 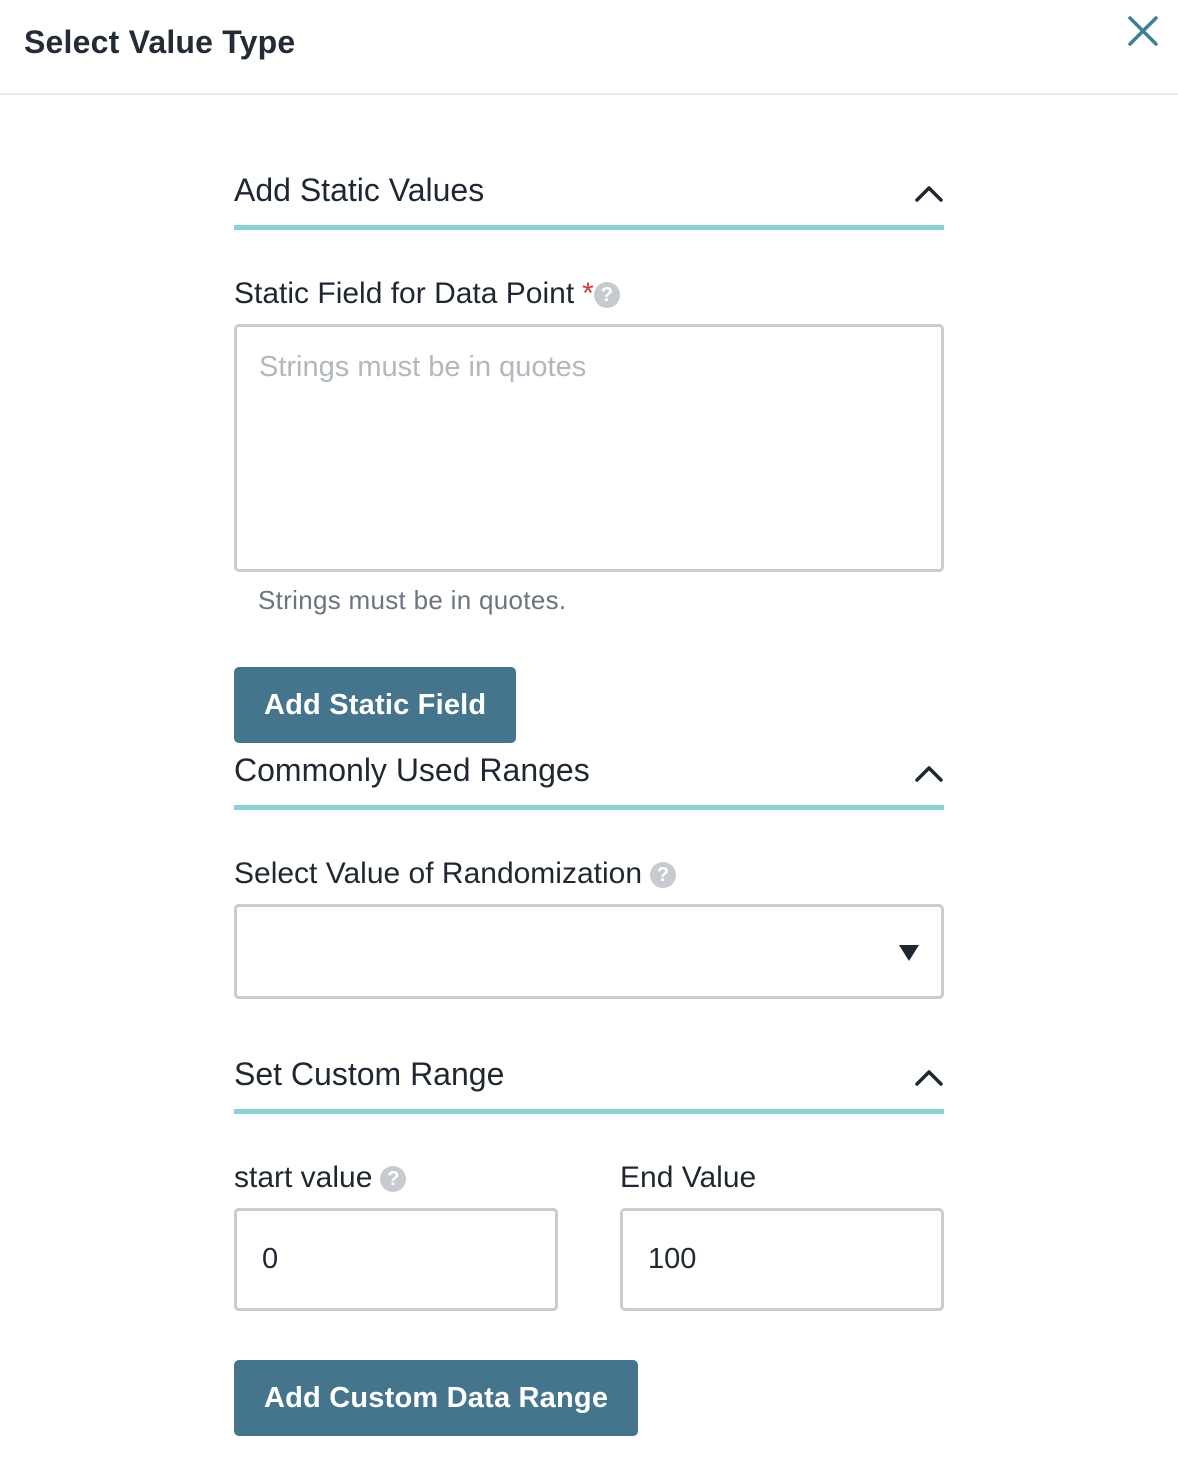 What do you see at coordinates (369, 1074) in the screenshot?
I see `section-title-custom-range: Set Custom Range` at bounding box center [369, 1074].